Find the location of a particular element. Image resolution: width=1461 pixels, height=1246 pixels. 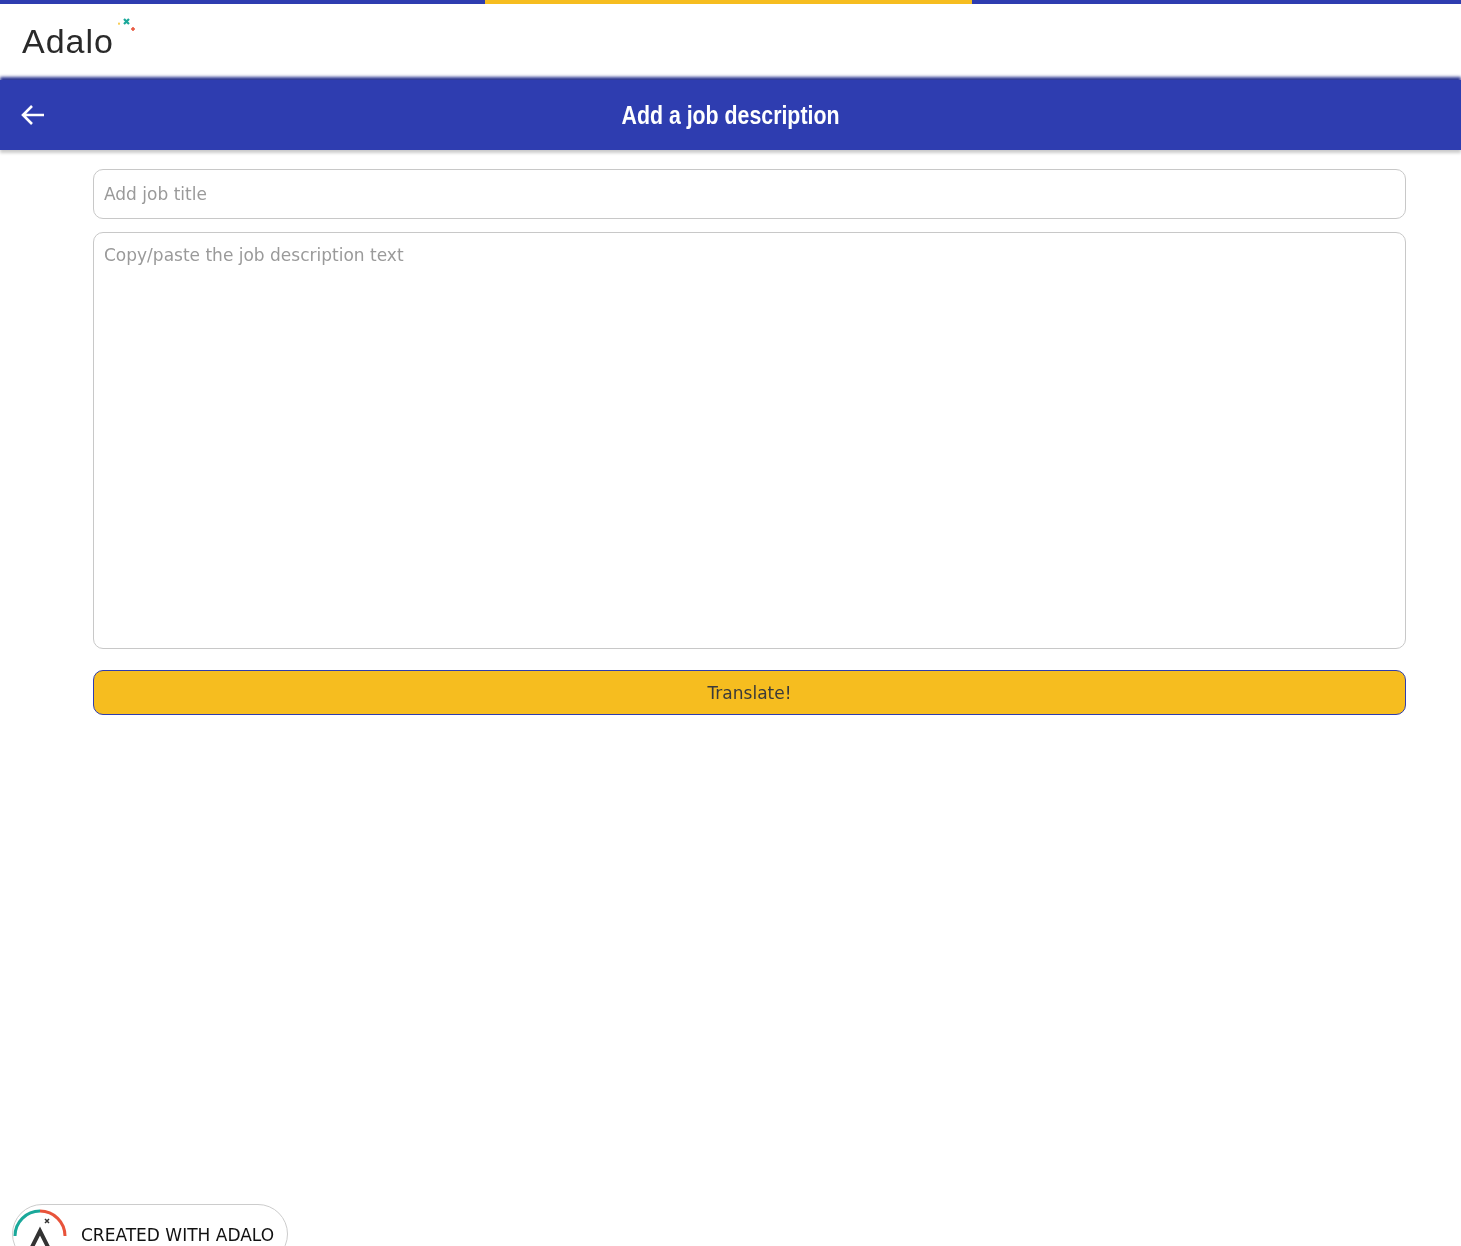

back-arrow-icon is located at coordinates (33, 115).